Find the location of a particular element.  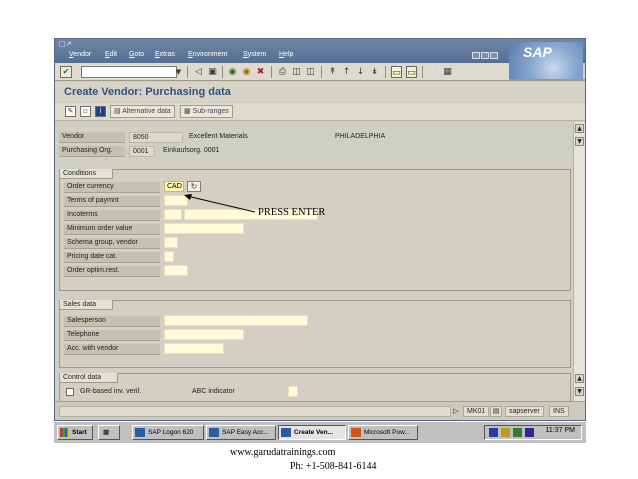

press-enter-annotation: PRESS ENTER is located at coordinates (292, 212).